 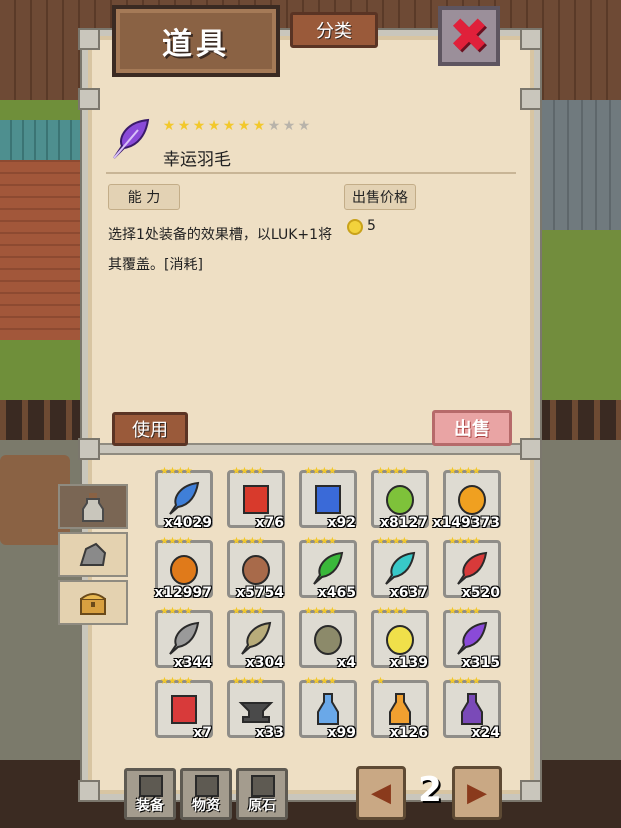 What do you see at coordinates (42, 250) in the screenshot?
I see `background-house-left` at bounding box center [42, 250].